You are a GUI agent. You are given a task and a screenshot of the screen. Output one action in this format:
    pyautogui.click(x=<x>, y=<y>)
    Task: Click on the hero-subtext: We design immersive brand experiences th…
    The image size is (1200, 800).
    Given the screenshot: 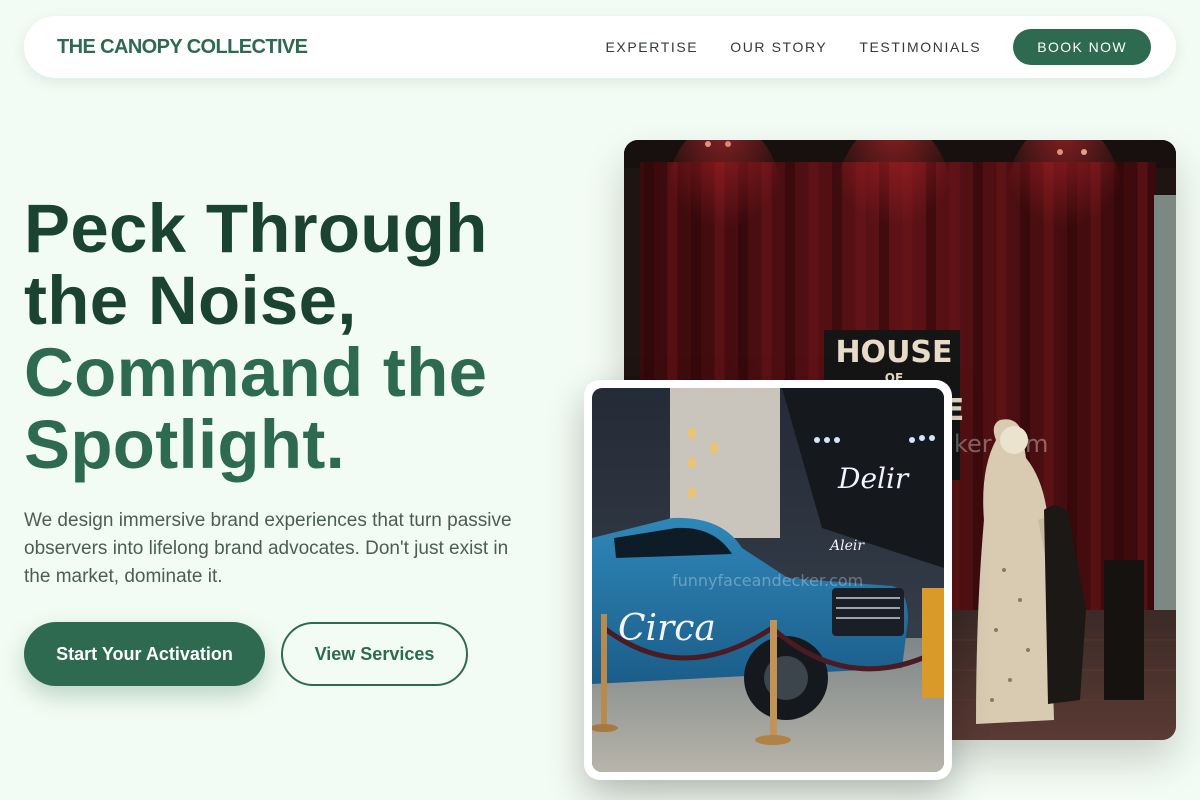 What is the action you would take?
    pyautogui.click(x=268, y=548)
    